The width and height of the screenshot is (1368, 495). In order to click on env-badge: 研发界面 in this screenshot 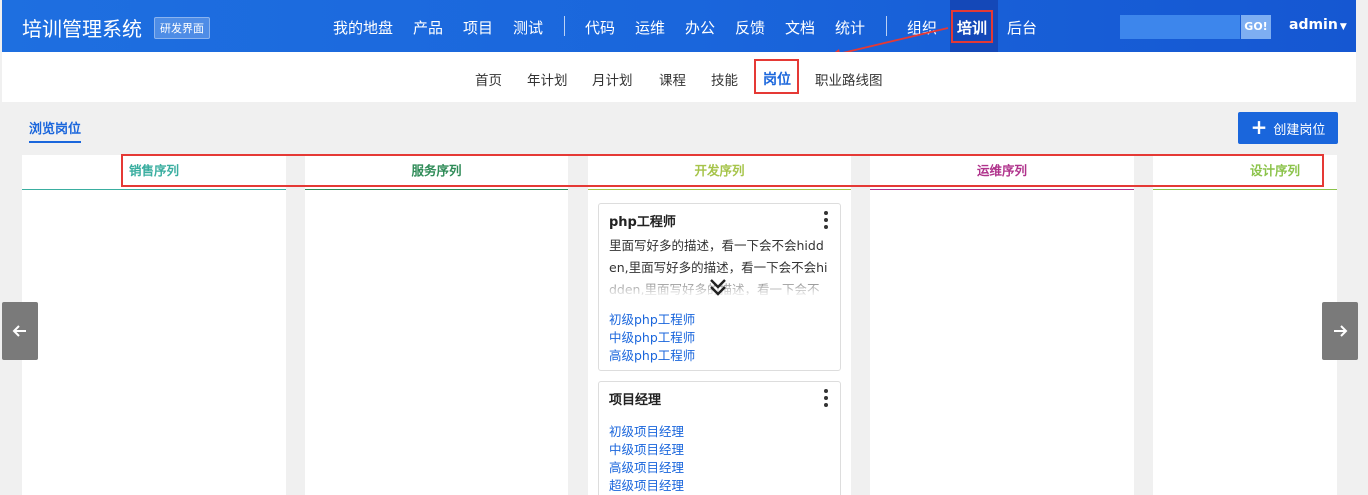, I will do `click(182, 28)`.